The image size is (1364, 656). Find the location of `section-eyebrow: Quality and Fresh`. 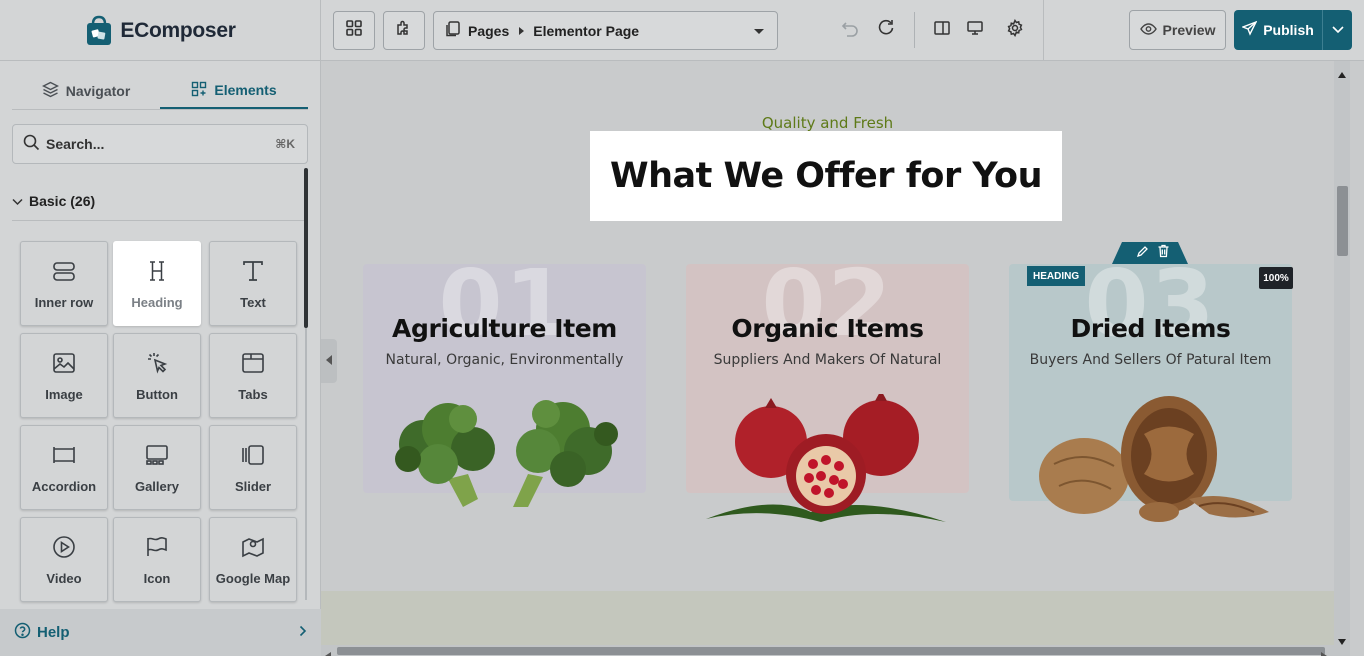

section-eyebrow: Quality and Fresh is located at coordinates (827, 123).